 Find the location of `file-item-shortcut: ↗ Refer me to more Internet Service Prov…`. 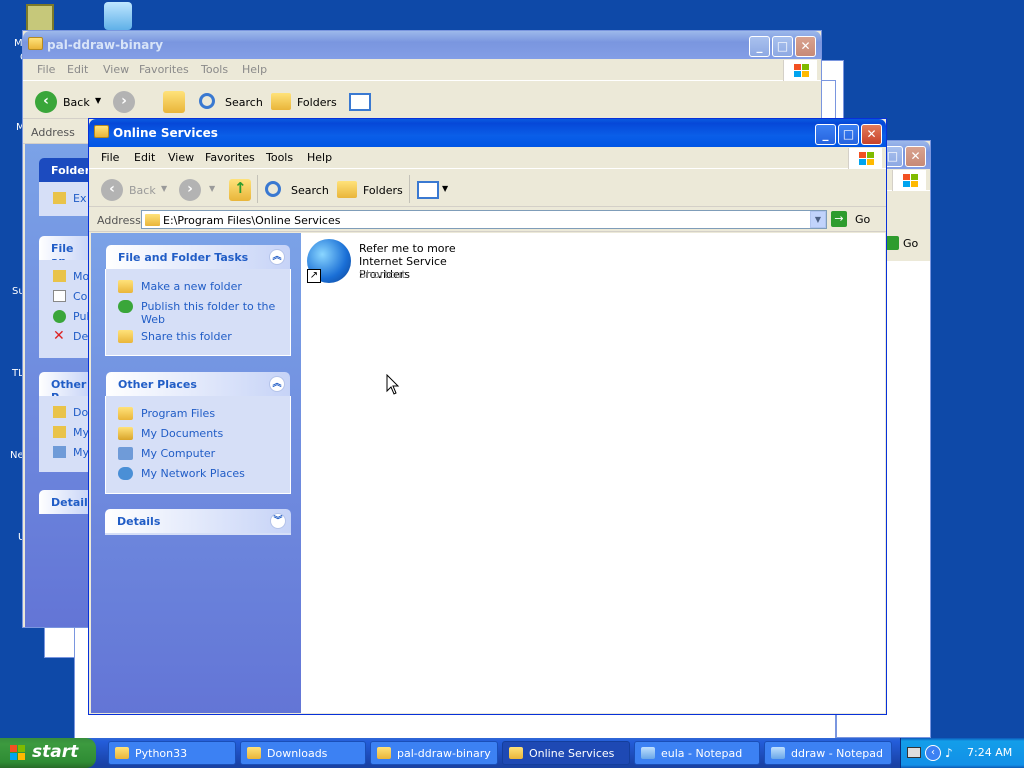

file-item-shortcut: ↗ Refer me to more Internet Service Prov… is located at coordinates (407, 264).